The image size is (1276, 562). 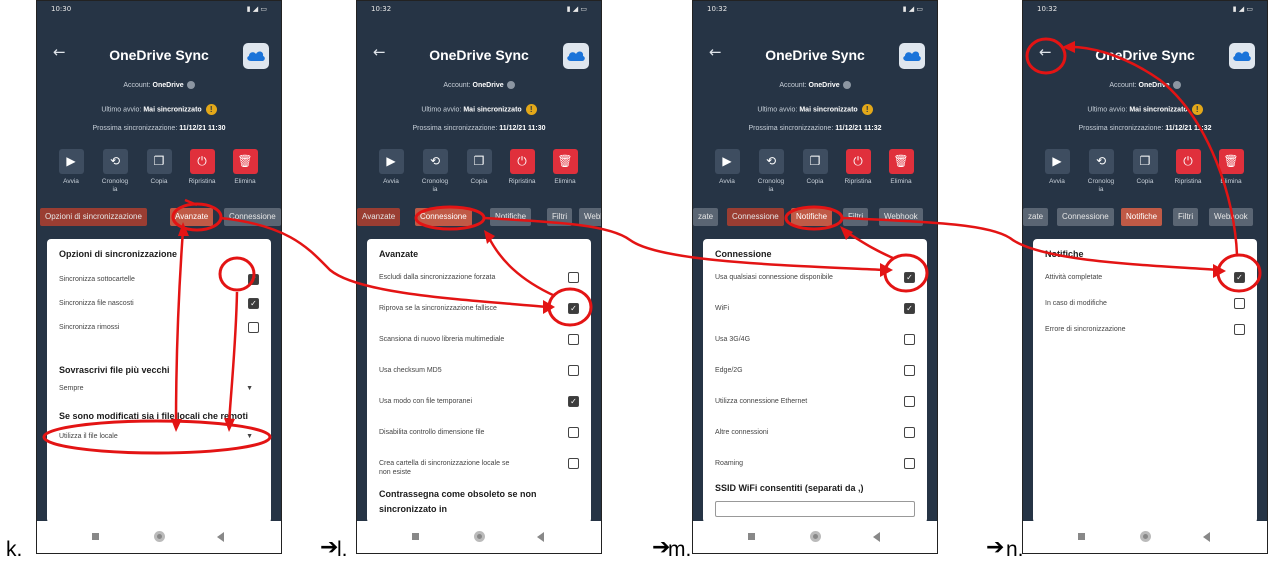 I want to click on status-time: 10:30, so click(x=61, y=9).